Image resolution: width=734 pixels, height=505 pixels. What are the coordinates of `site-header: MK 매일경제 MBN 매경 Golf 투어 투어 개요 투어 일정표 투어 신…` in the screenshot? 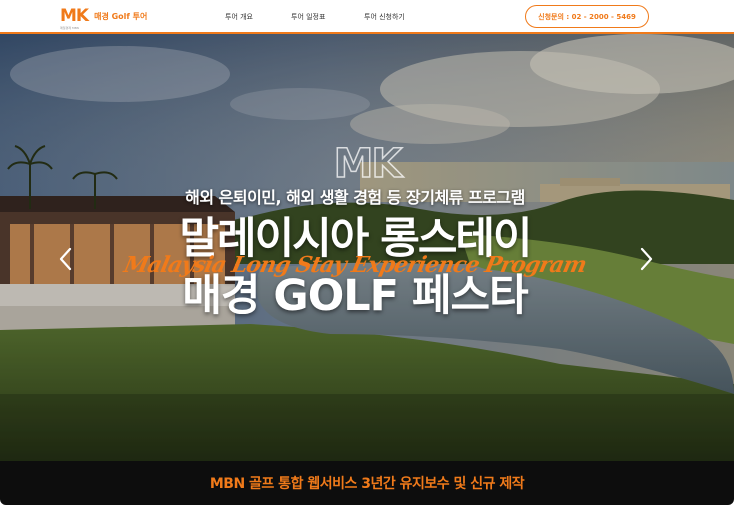 It's located at (367, 17).